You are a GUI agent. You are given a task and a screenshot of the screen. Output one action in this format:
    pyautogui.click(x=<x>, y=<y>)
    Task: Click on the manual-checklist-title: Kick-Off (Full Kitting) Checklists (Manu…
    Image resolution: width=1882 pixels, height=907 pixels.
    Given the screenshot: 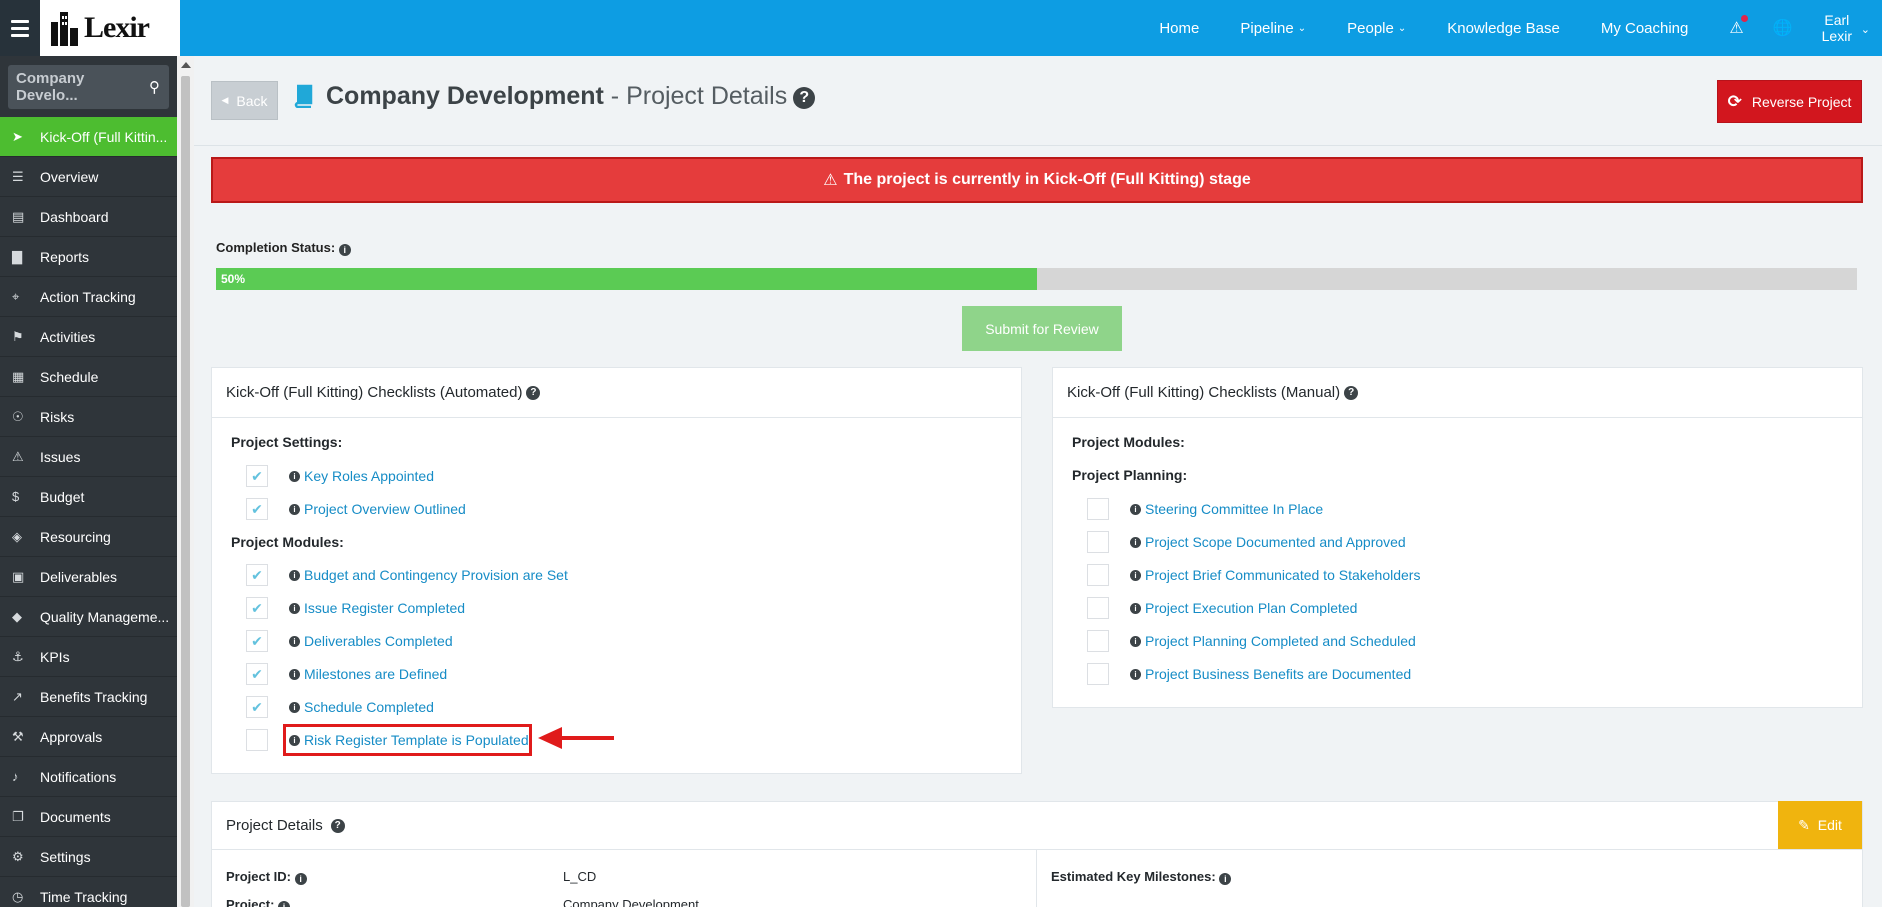 What is the action you would take?
    pyautogui.click(x=1204, y=392)
    